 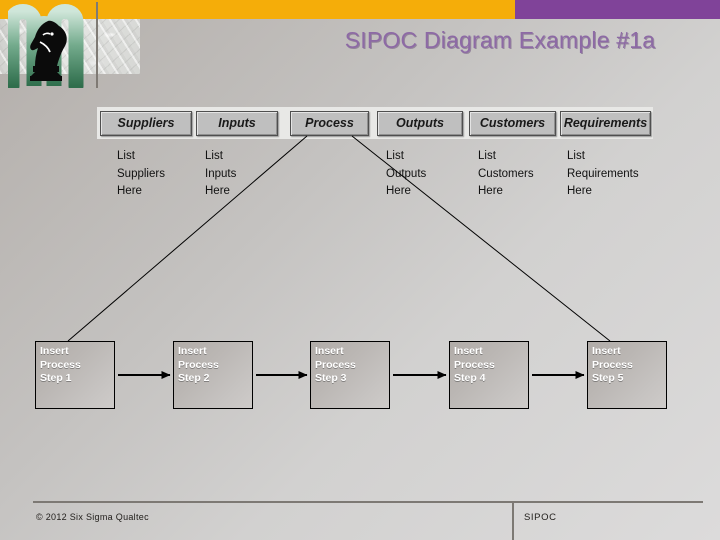 I want to click on column-header-suppliers: Suppliers, so click(x=146, y=123).